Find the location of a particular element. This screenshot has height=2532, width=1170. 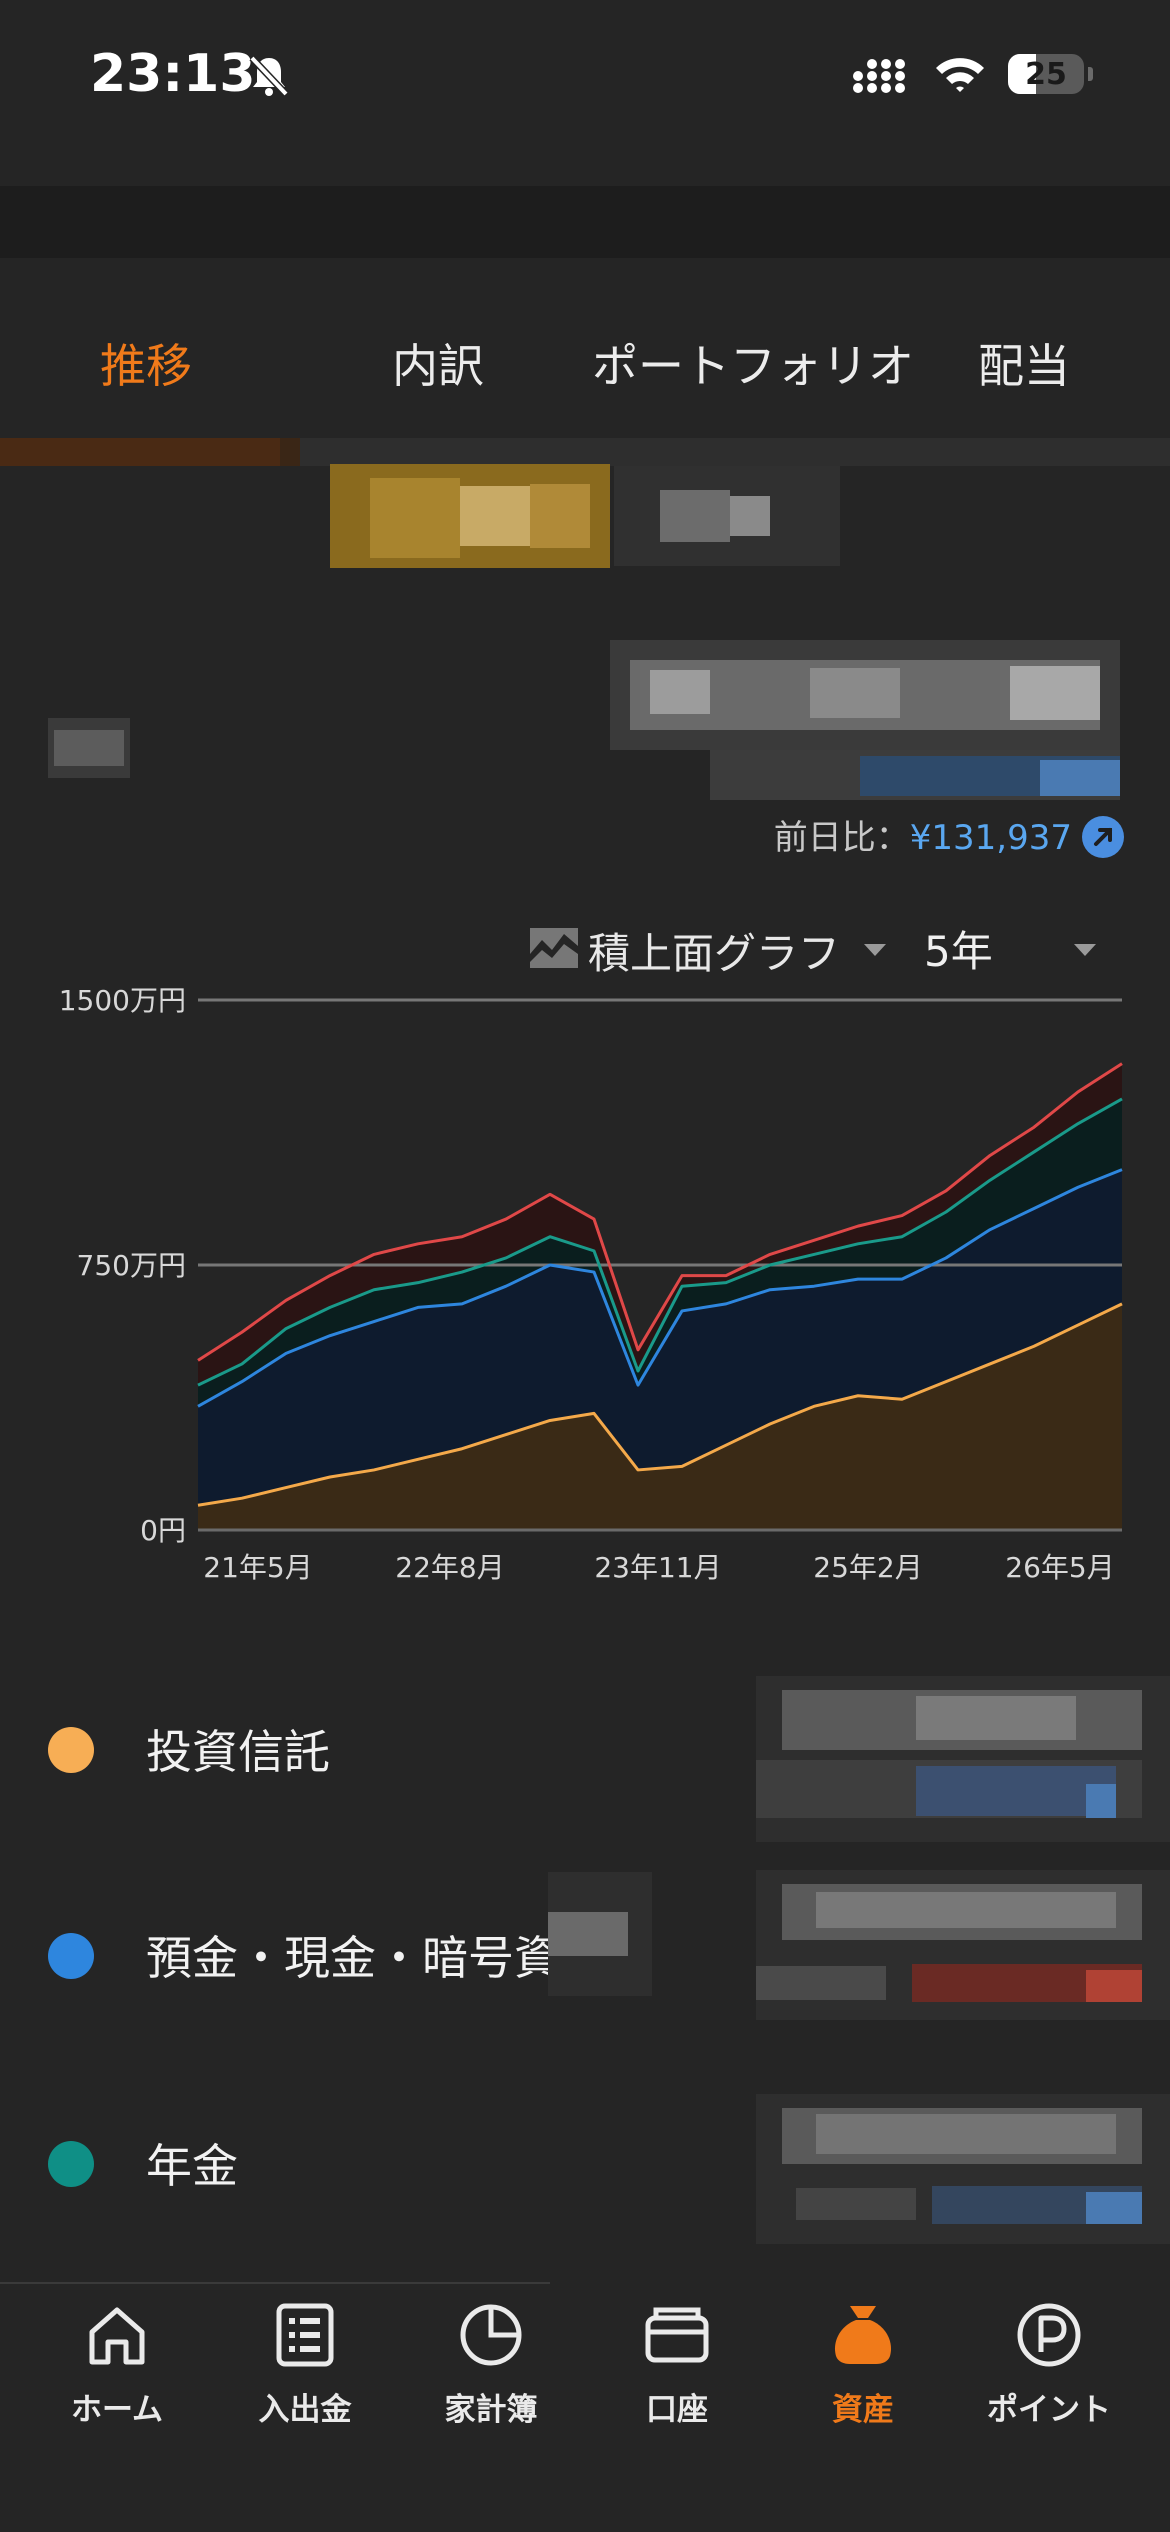

nav-assets: 資産 is located at coordinates (863, 2364).